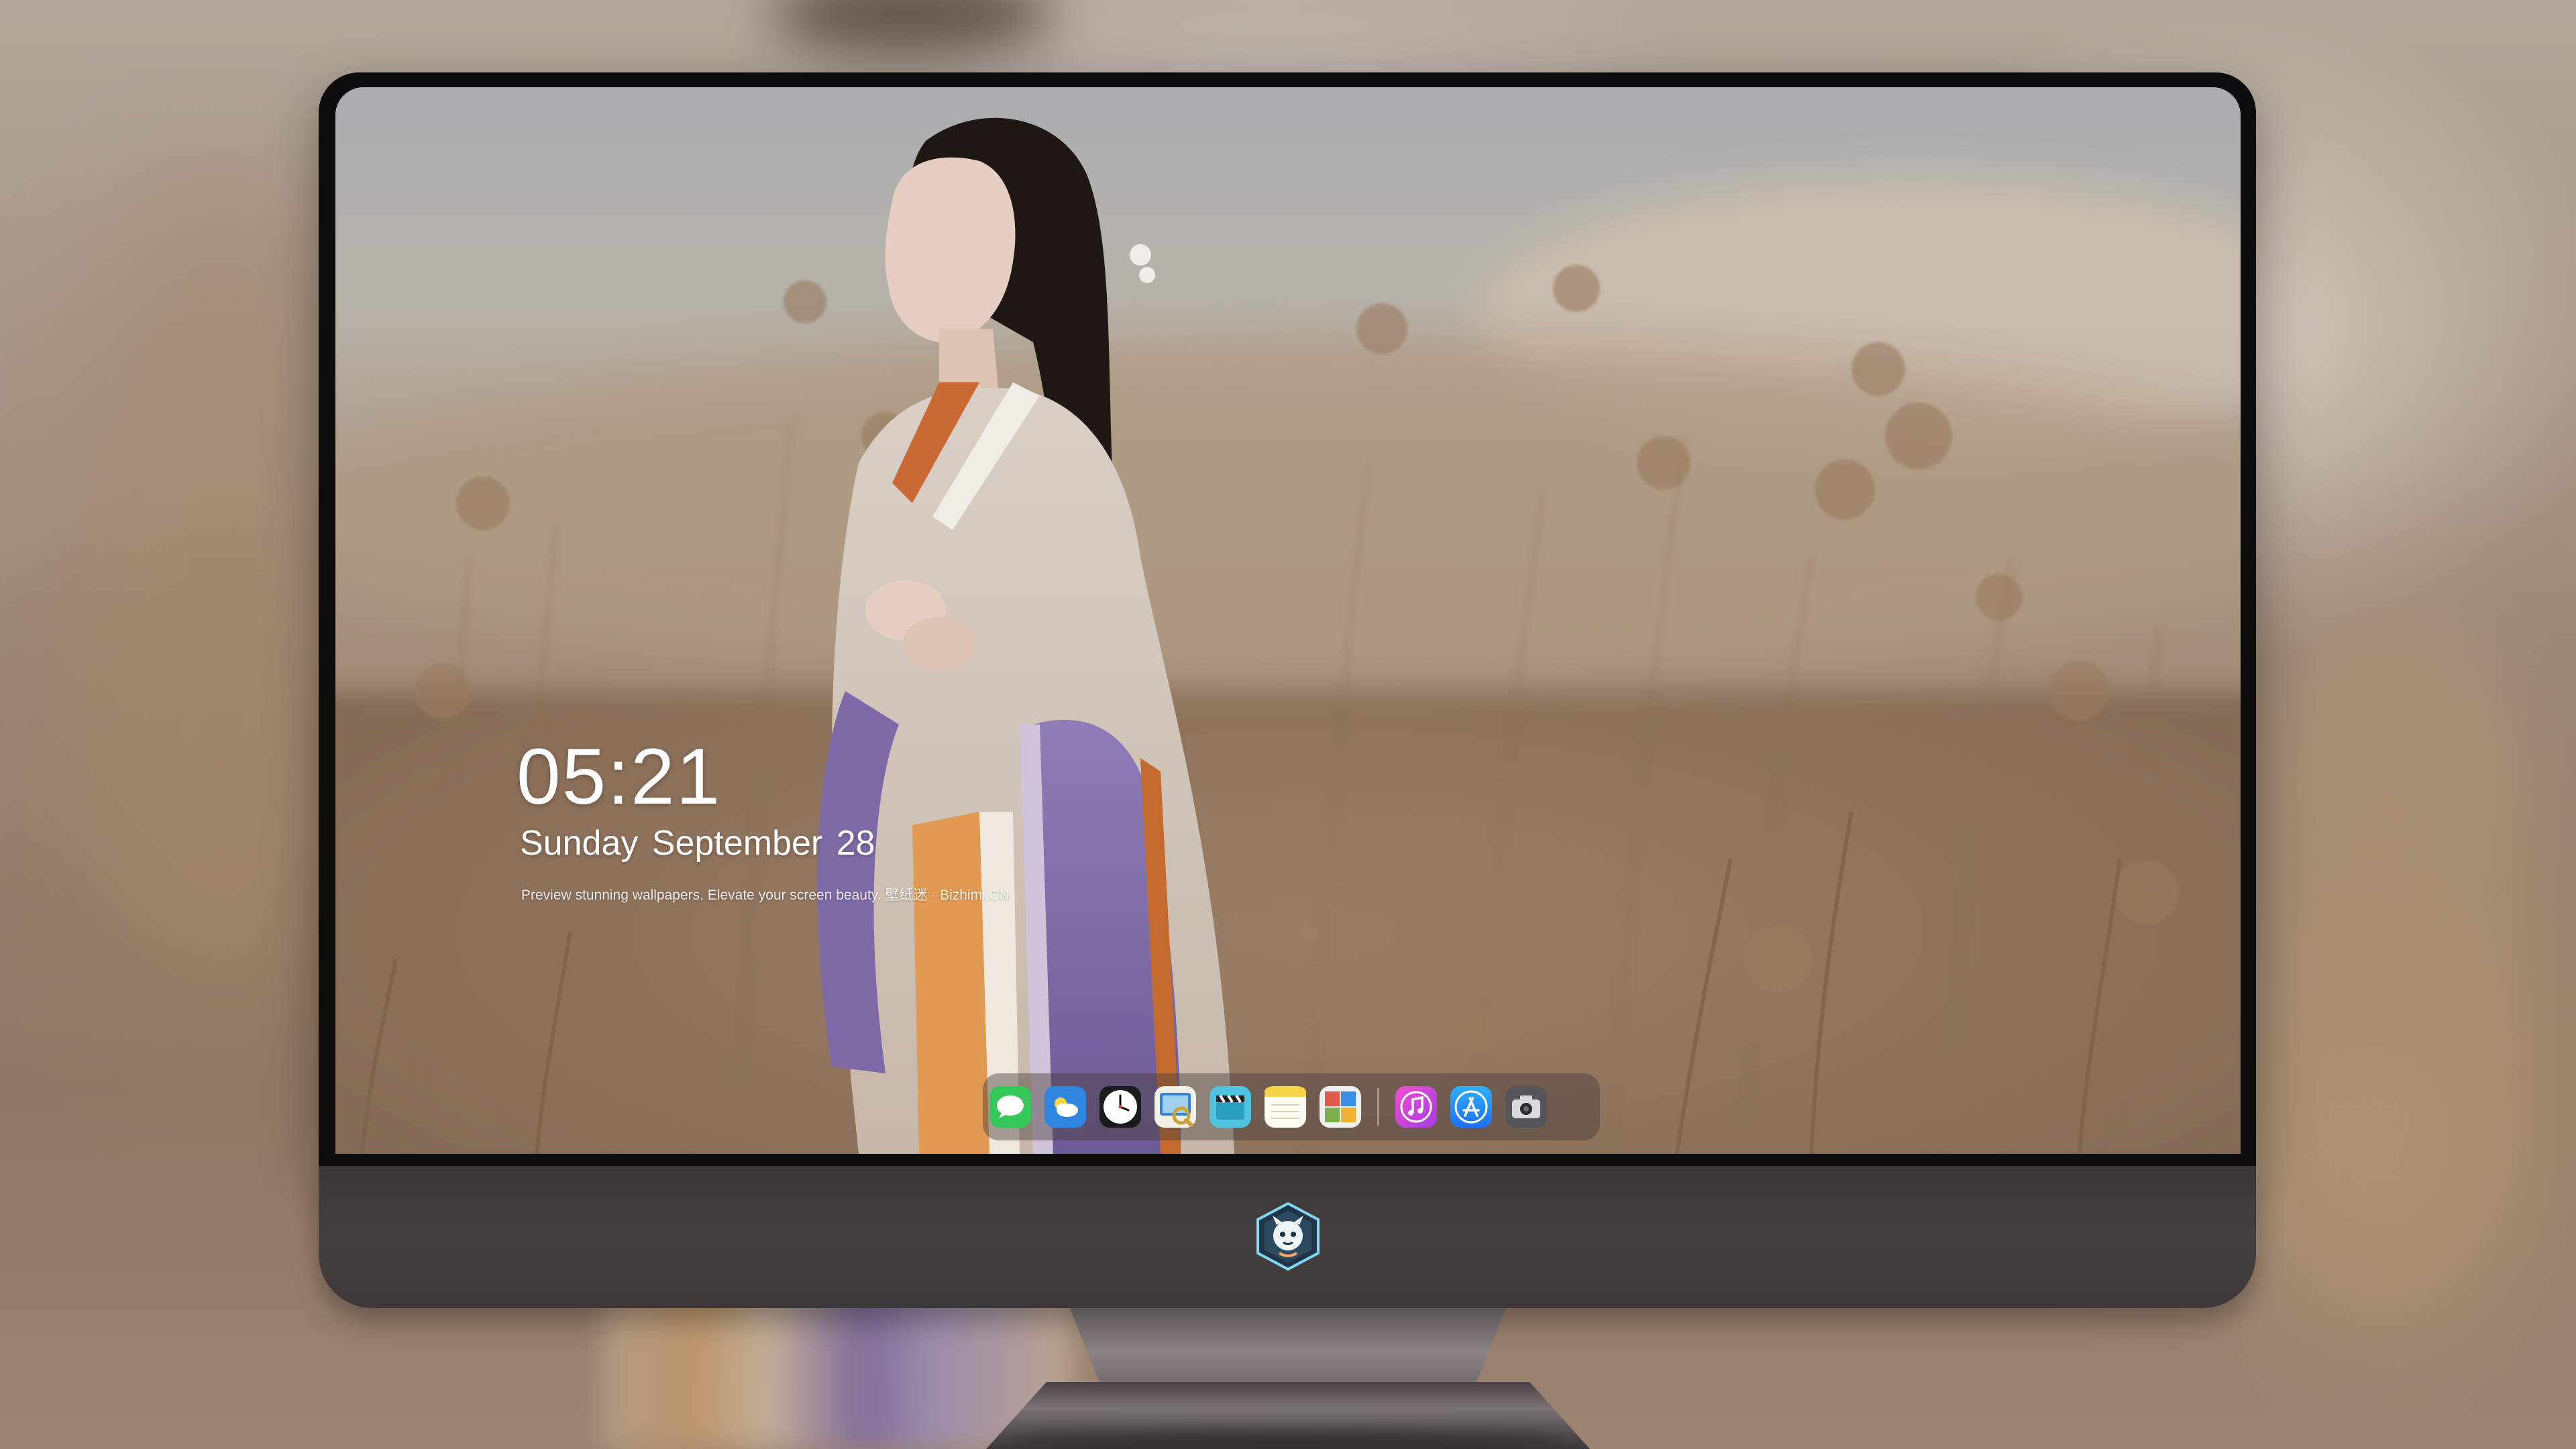 The width and height of the screenshot is (2576, 1449). I want to click on dock, so click(1291, 1106).